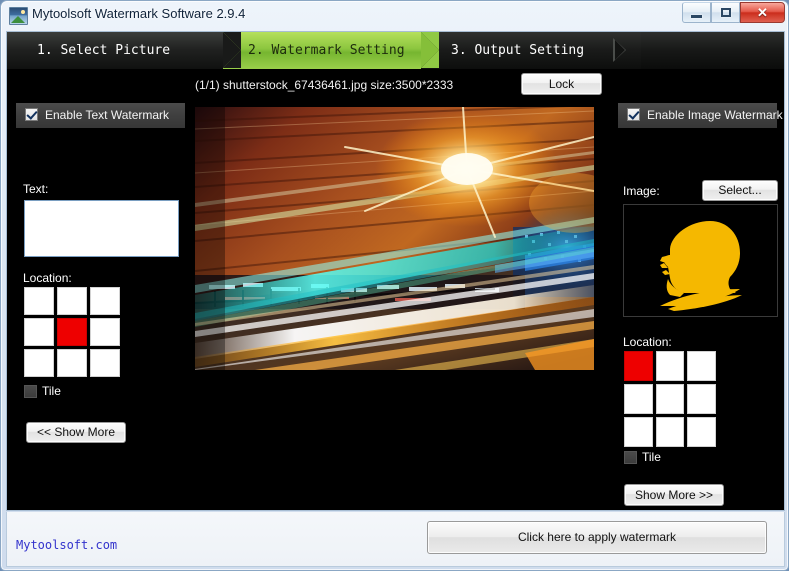 Image resolution: width=789 pixels, height=571 pixels. What do you see at coordinates (647, 342) in the screenshot?
I see `image-location-label: Location:` at bounding box center [647, 342].